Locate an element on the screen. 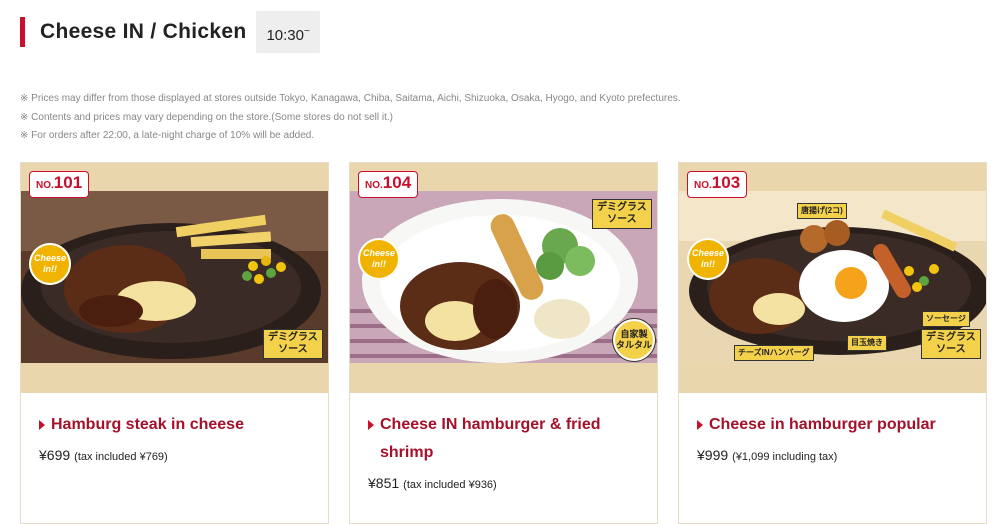 Image resolution: width=1000 pixels, height=524 pixels. food-label: チーズINハンバーグ is located at coordinates (774, 353).